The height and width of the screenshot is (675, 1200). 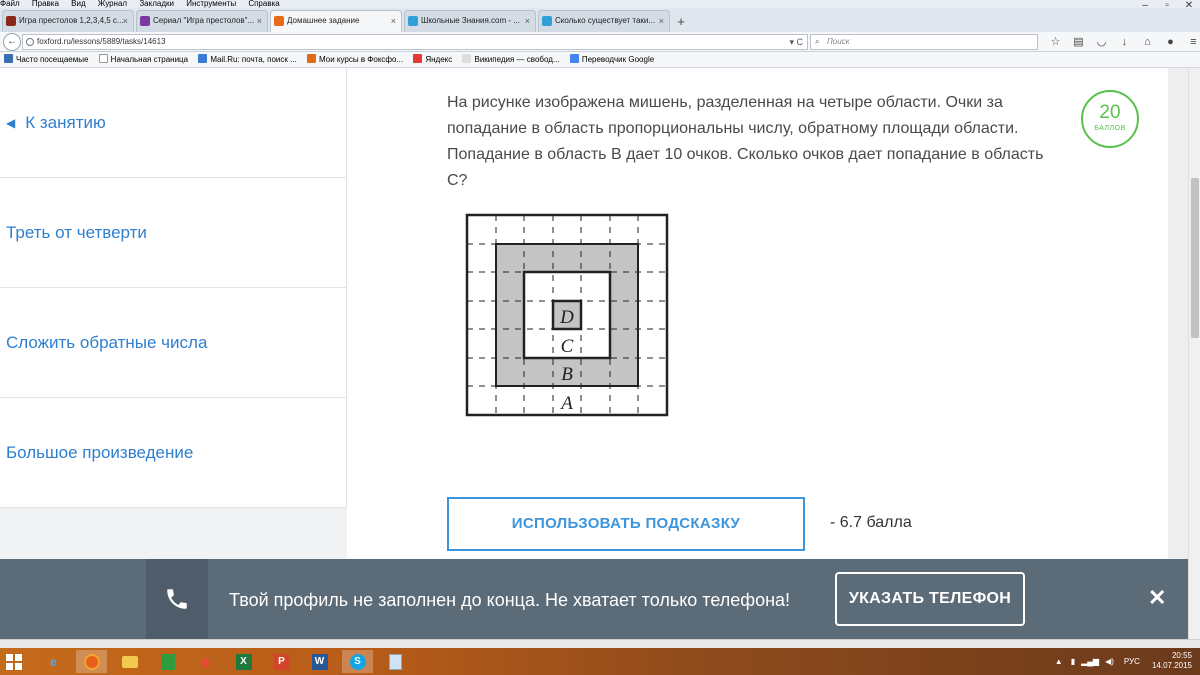 I want to click on chat-icon: ●, so click(x=1170, y=42).